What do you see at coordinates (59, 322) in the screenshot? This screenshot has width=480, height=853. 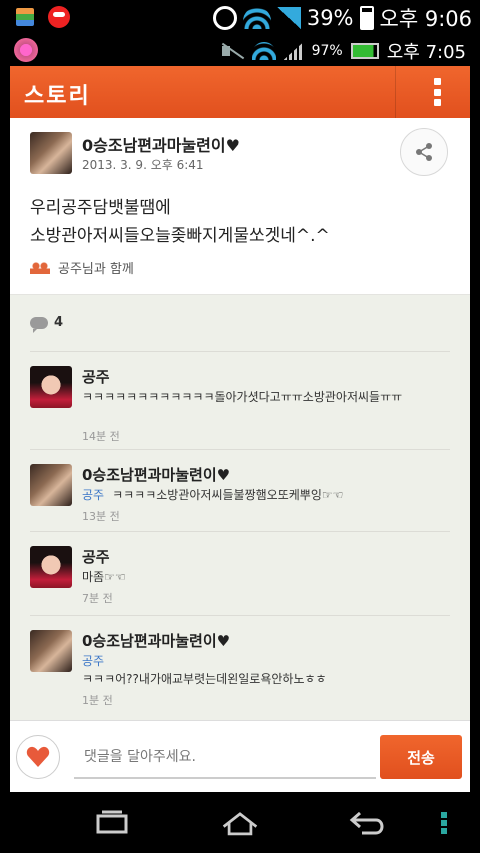 I see `comment-count-value: 4` at bounding box center [59, 322].